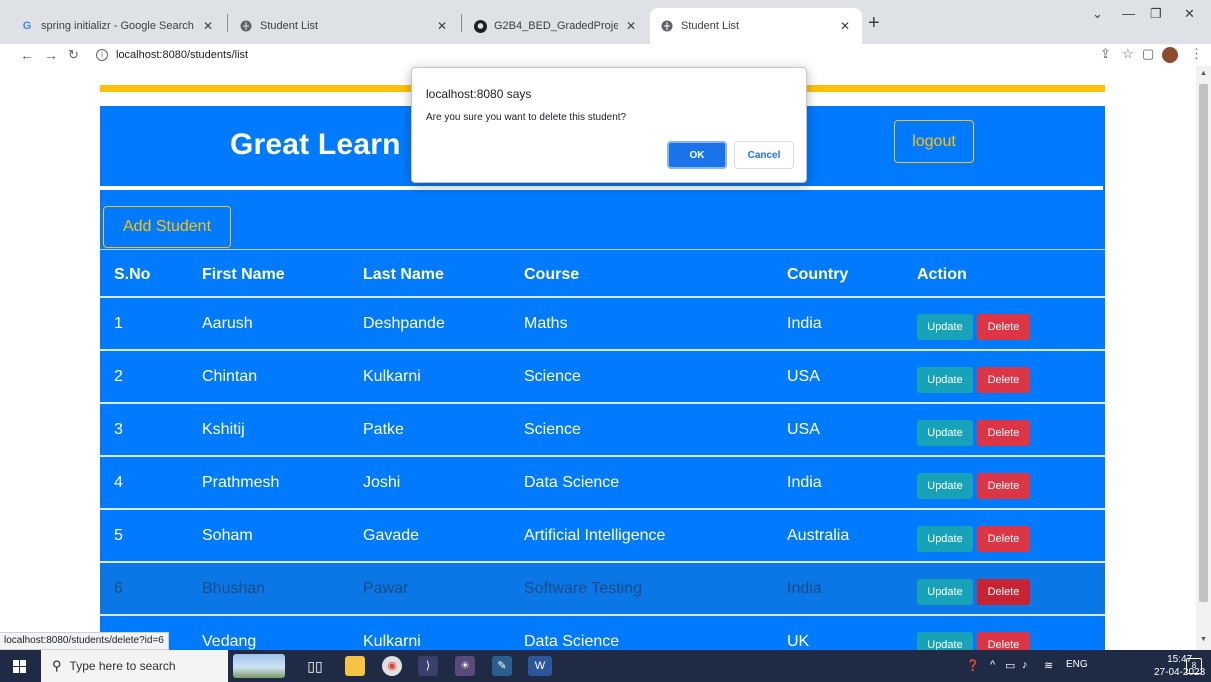 The height and width of the screenshot is (682, 1211). I want to click on language-indicator: ENG, so click(1077, 664).